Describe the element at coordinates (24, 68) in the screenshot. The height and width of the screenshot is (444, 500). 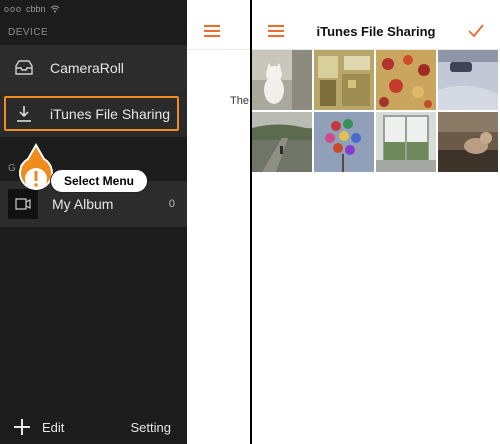
I see `inbox-tray-icon` at that location.